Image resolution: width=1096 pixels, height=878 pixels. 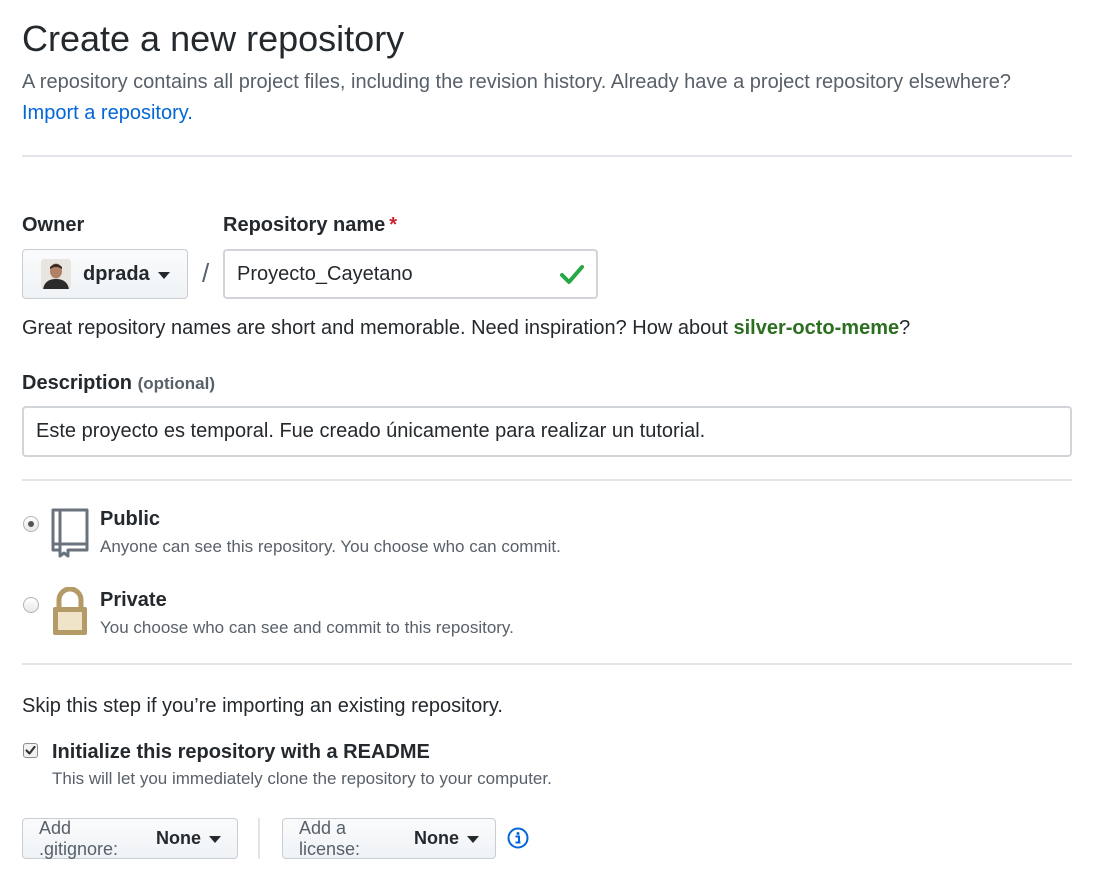 I want to click on owner-select: dprada, so click(x=105, y=274).